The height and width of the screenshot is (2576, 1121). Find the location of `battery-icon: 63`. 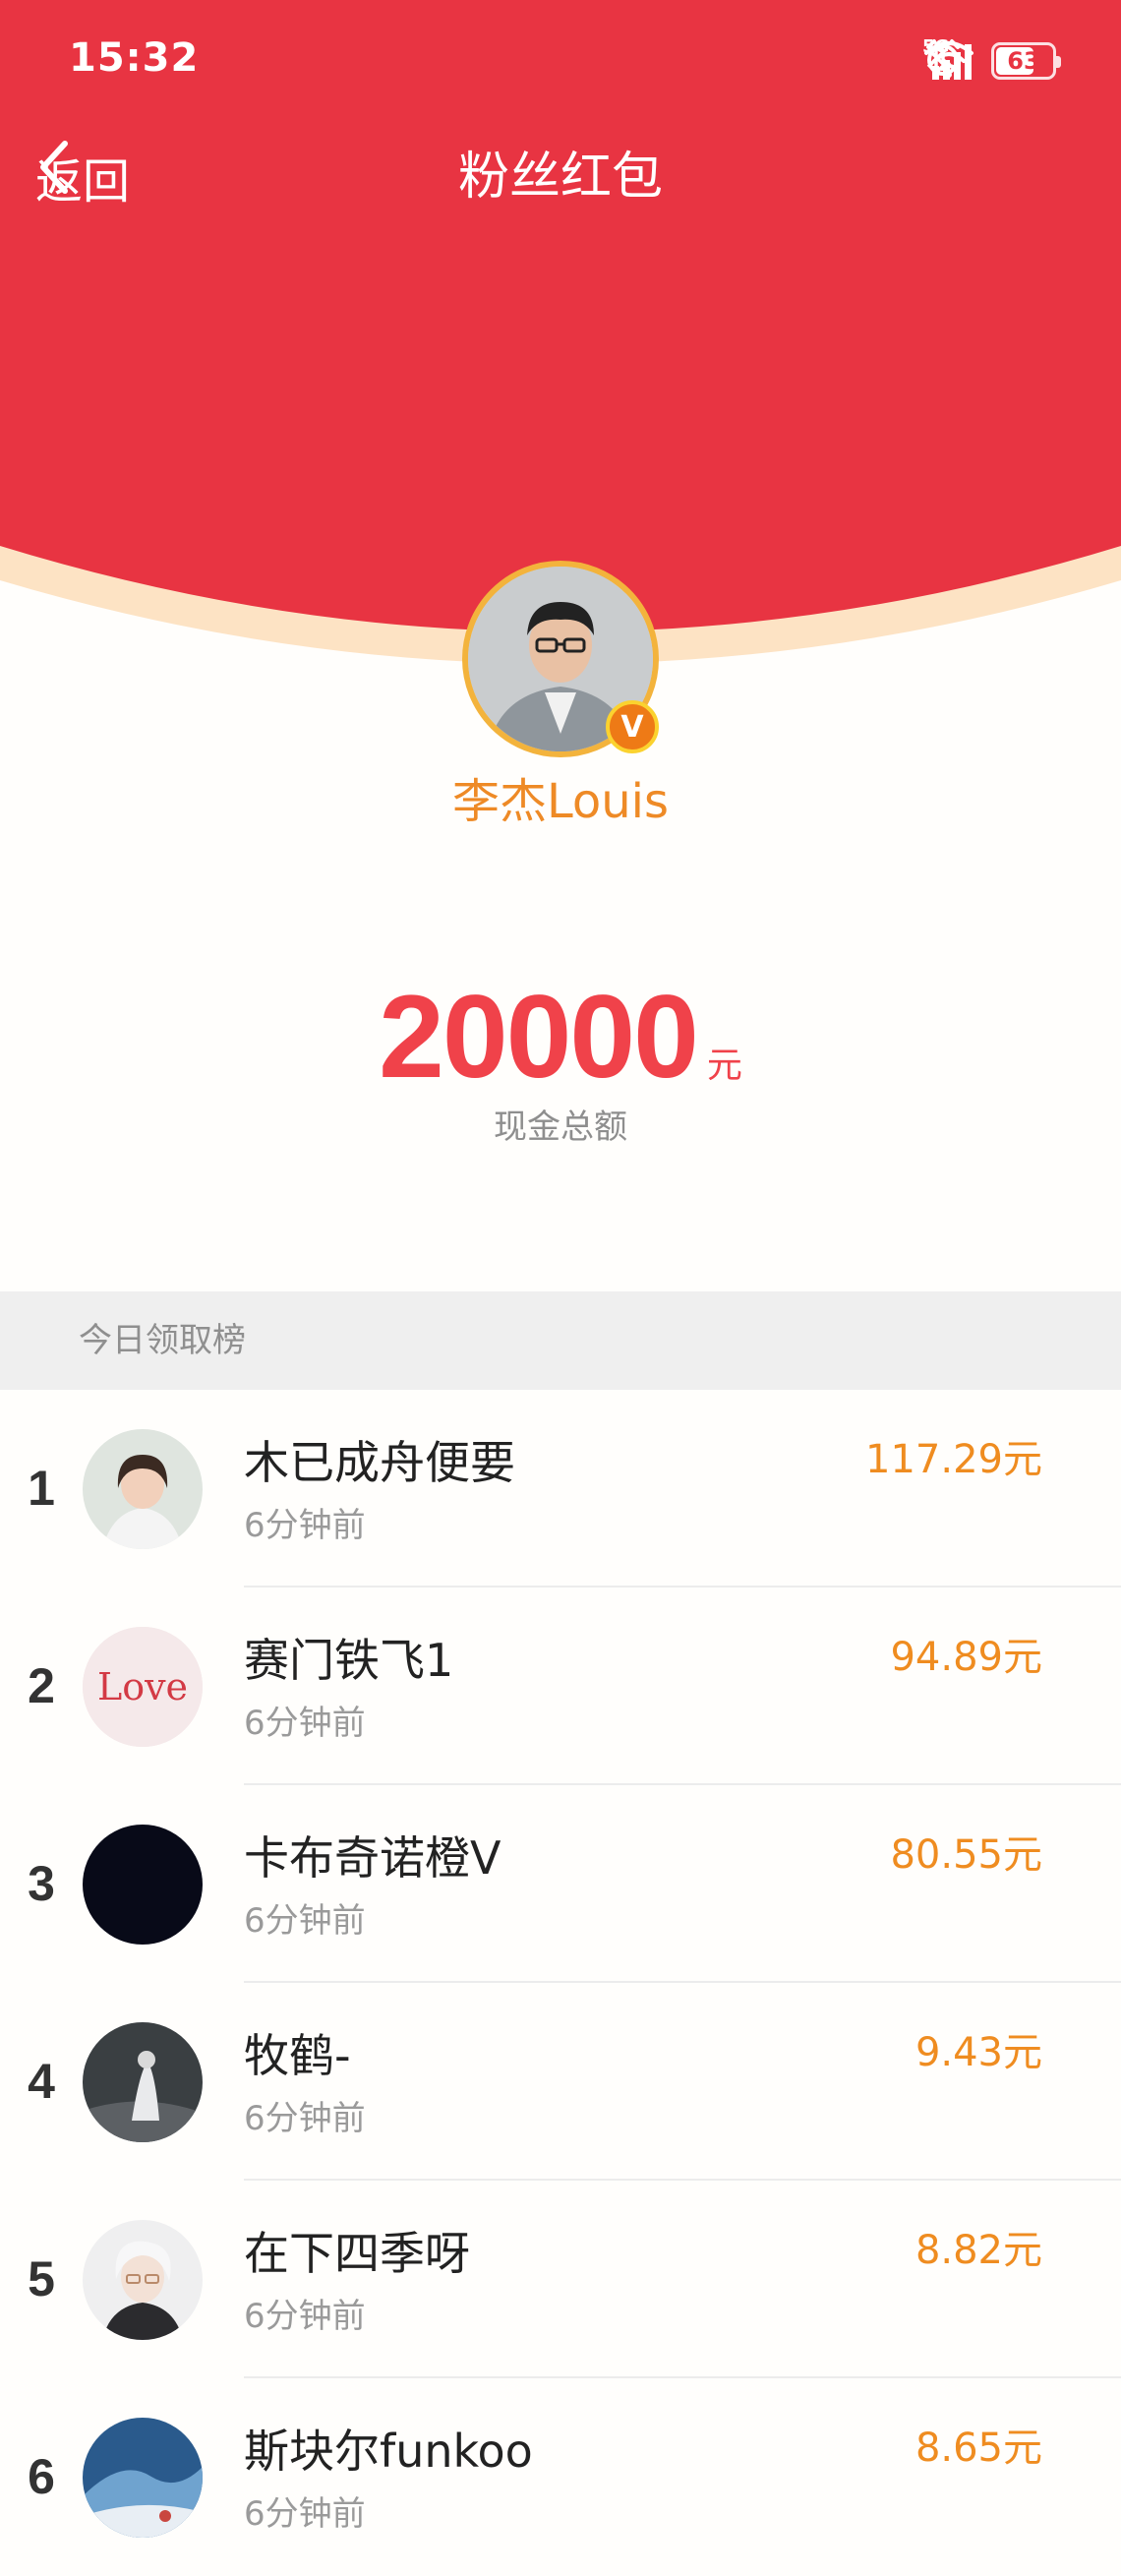

battery-icon: 63 is located at coordinates (1026, 61).